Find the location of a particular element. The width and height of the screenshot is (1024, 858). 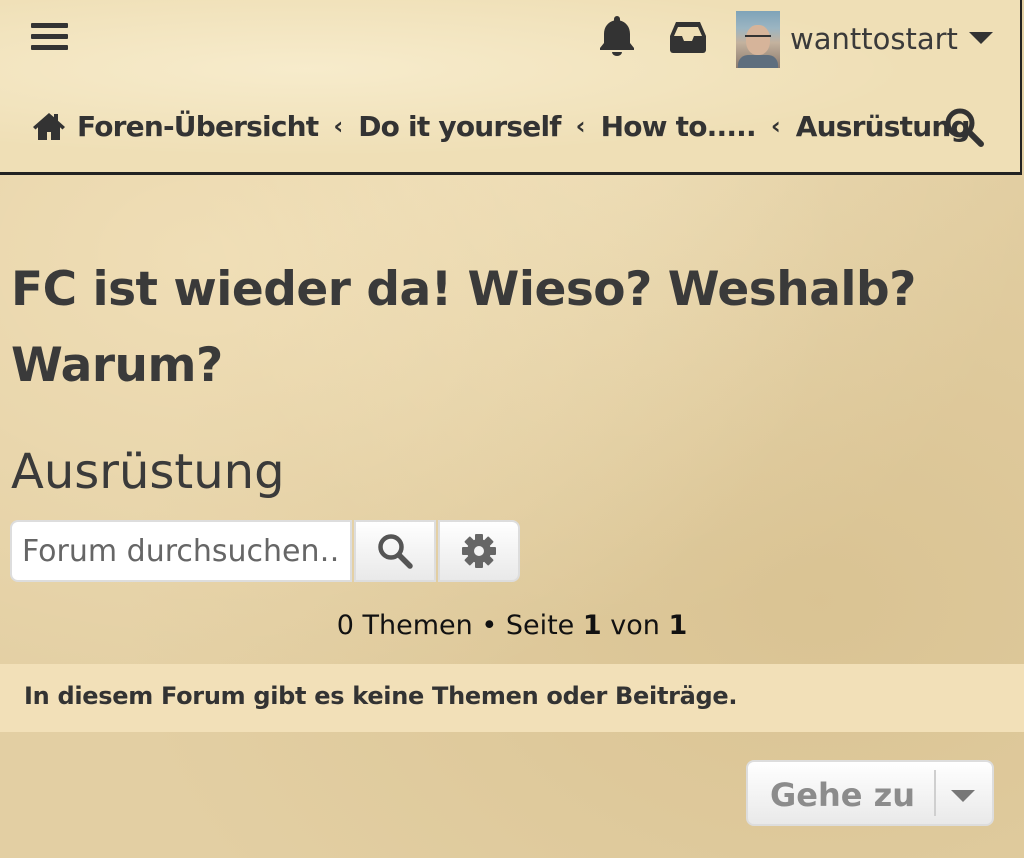

advanced-search-button is located at coordinates (479, 551).